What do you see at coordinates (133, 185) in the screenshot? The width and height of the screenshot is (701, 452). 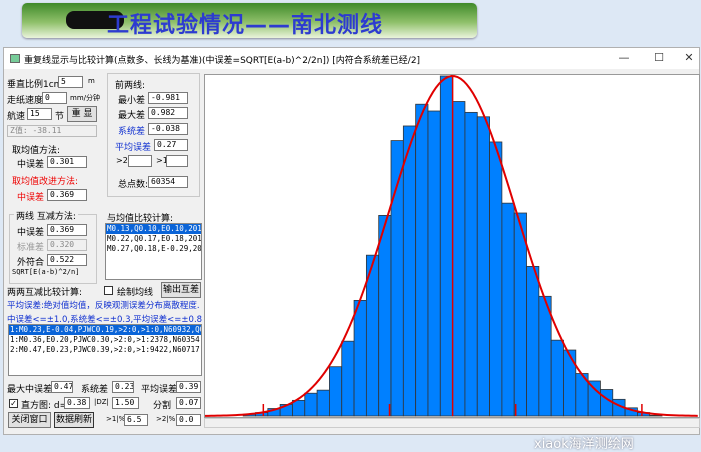 I see `total-label: 总点数:` at bounding box center [133, 185].